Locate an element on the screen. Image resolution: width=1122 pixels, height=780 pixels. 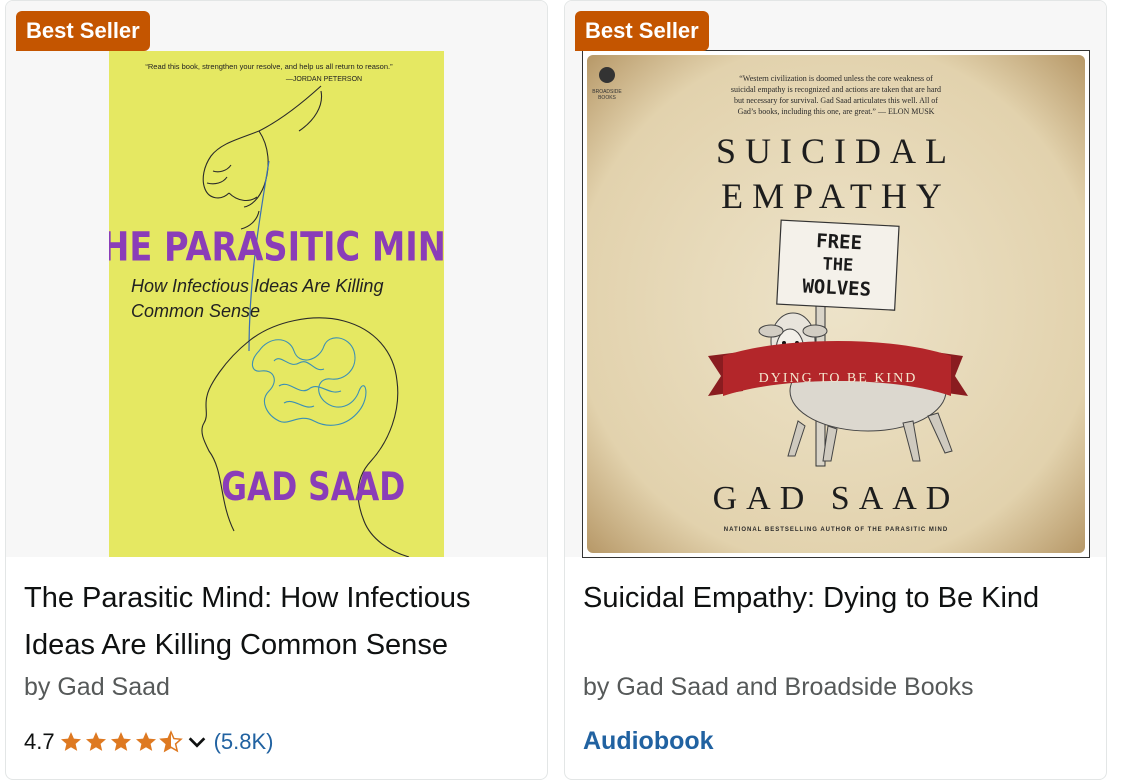
cover-title-line1: SUICIDAL is located at coordinates (836, 151).